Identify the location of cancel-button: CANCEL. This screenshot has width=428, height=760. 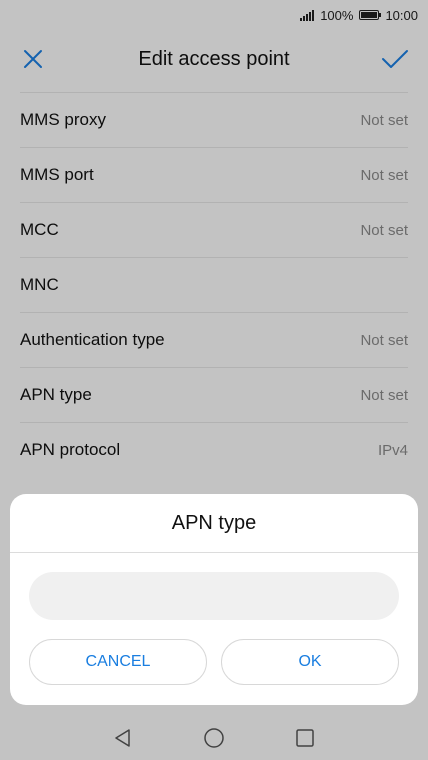
(118, 662).